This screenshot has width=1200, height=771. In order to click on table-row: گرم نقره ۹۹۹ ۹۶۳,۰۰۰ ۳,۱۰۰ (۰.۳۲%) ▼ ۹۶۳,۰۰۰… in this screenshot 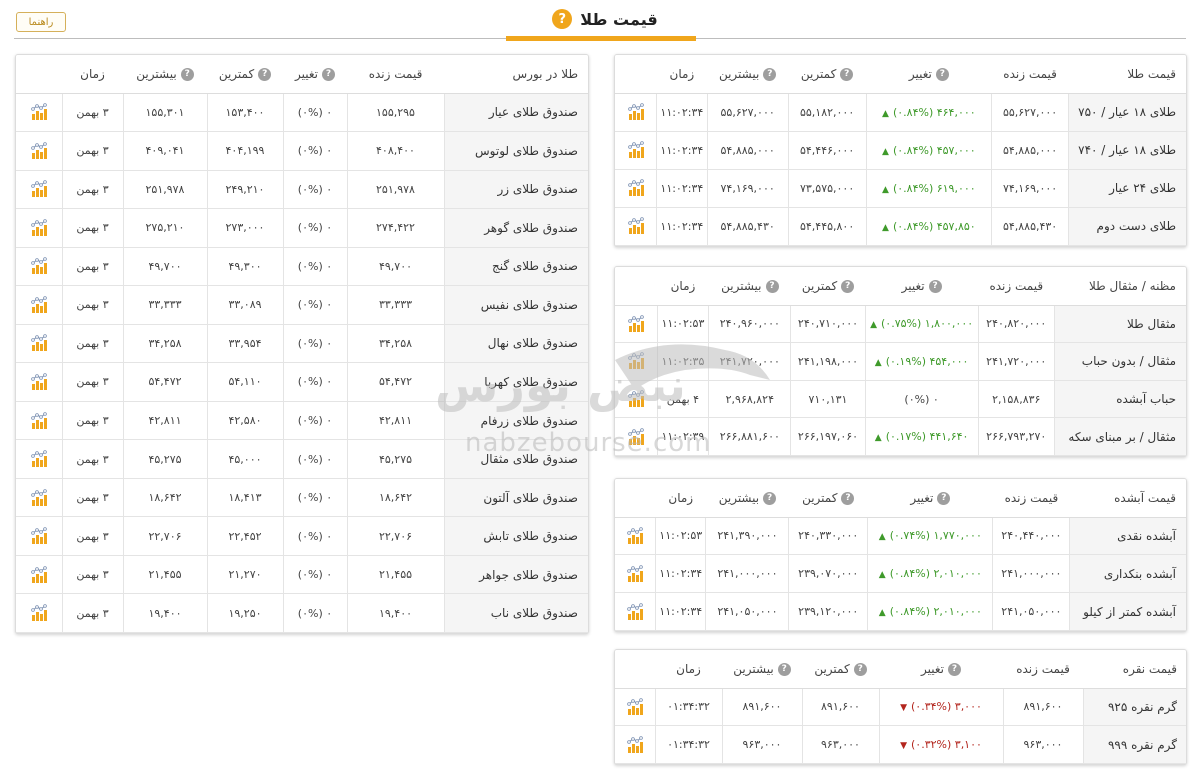, I will do `click(900, 744)`.